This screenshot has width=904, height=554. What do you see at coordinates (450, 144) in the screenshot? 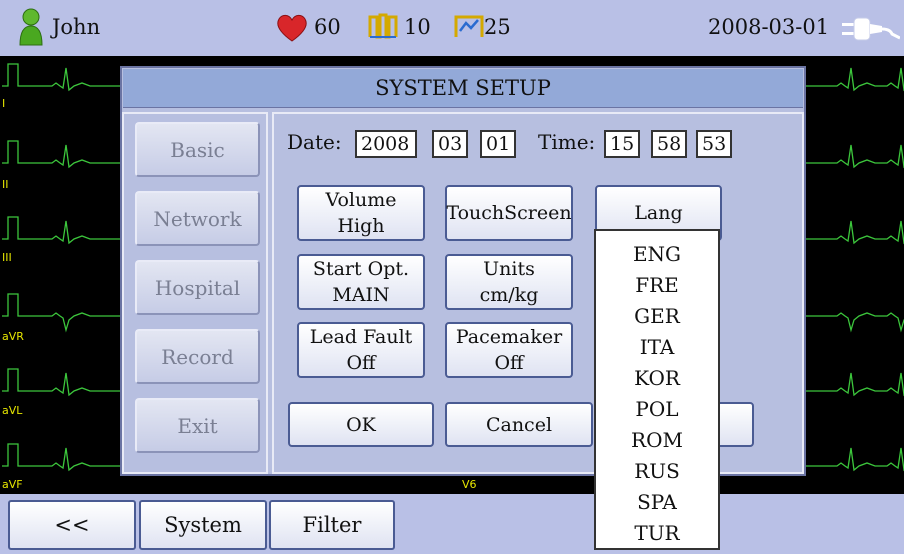
I see `date-month-field: 03` at bounding box center [450, 144].